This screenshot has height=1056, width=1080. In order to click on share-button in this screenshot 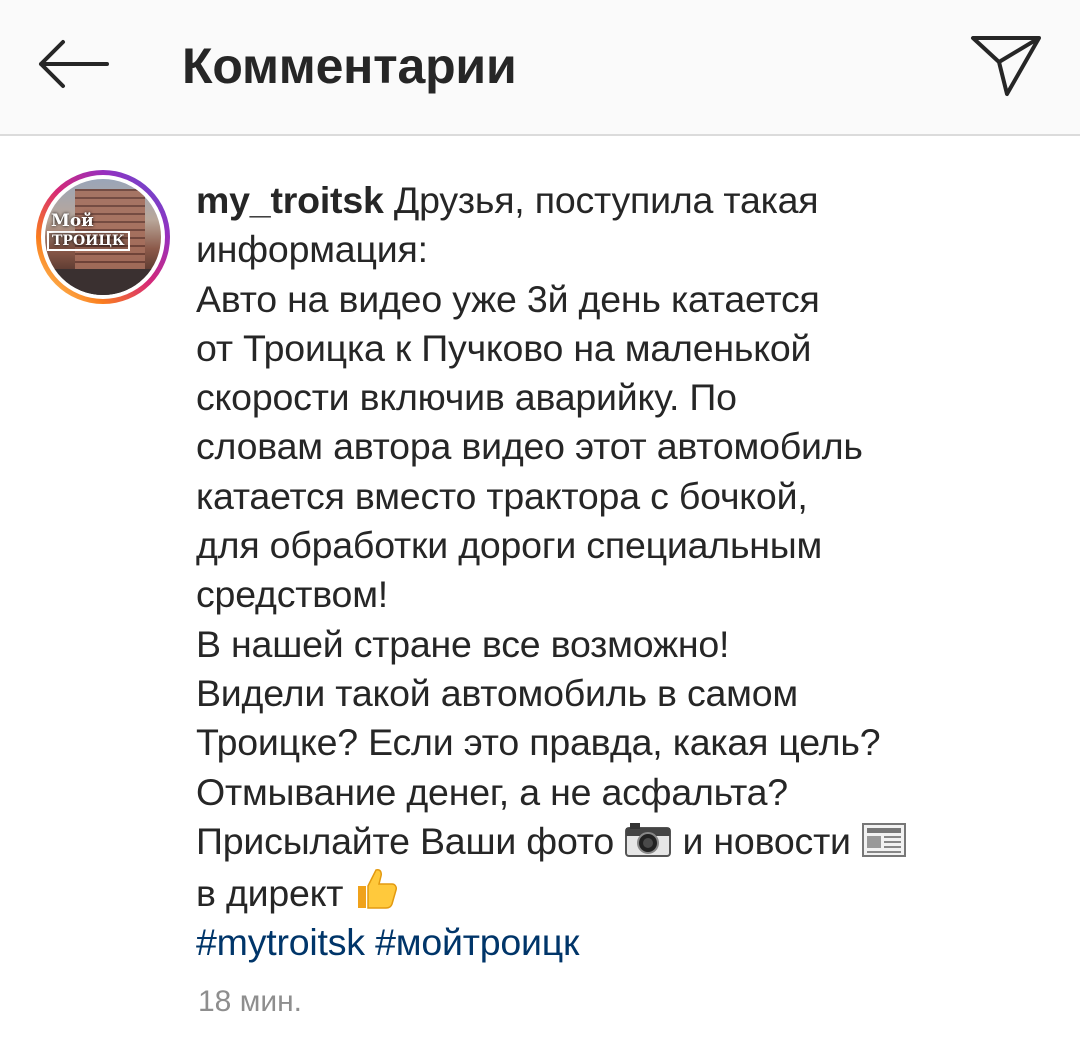, I will do `click(1006, 65)`.